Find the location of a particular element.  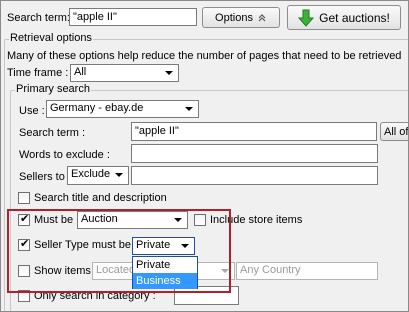

retrieval-options-title: Retrieval options is located at coordinates (51, 38).